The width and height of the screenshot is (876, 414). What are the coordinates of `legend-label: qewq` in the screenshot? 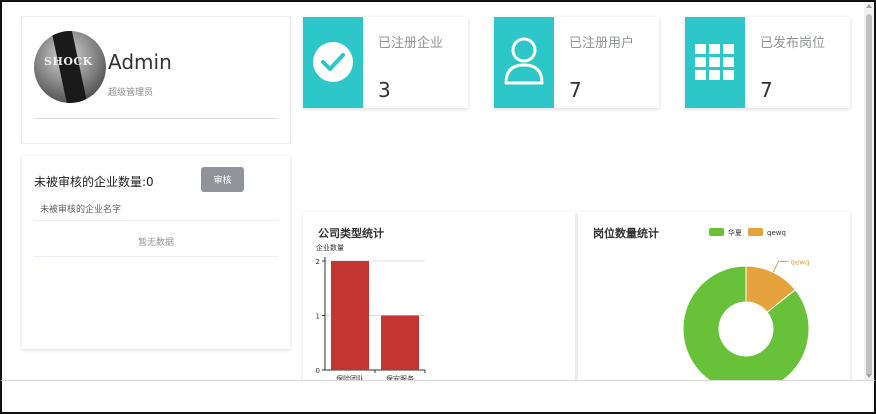 It's located at (776, 233).